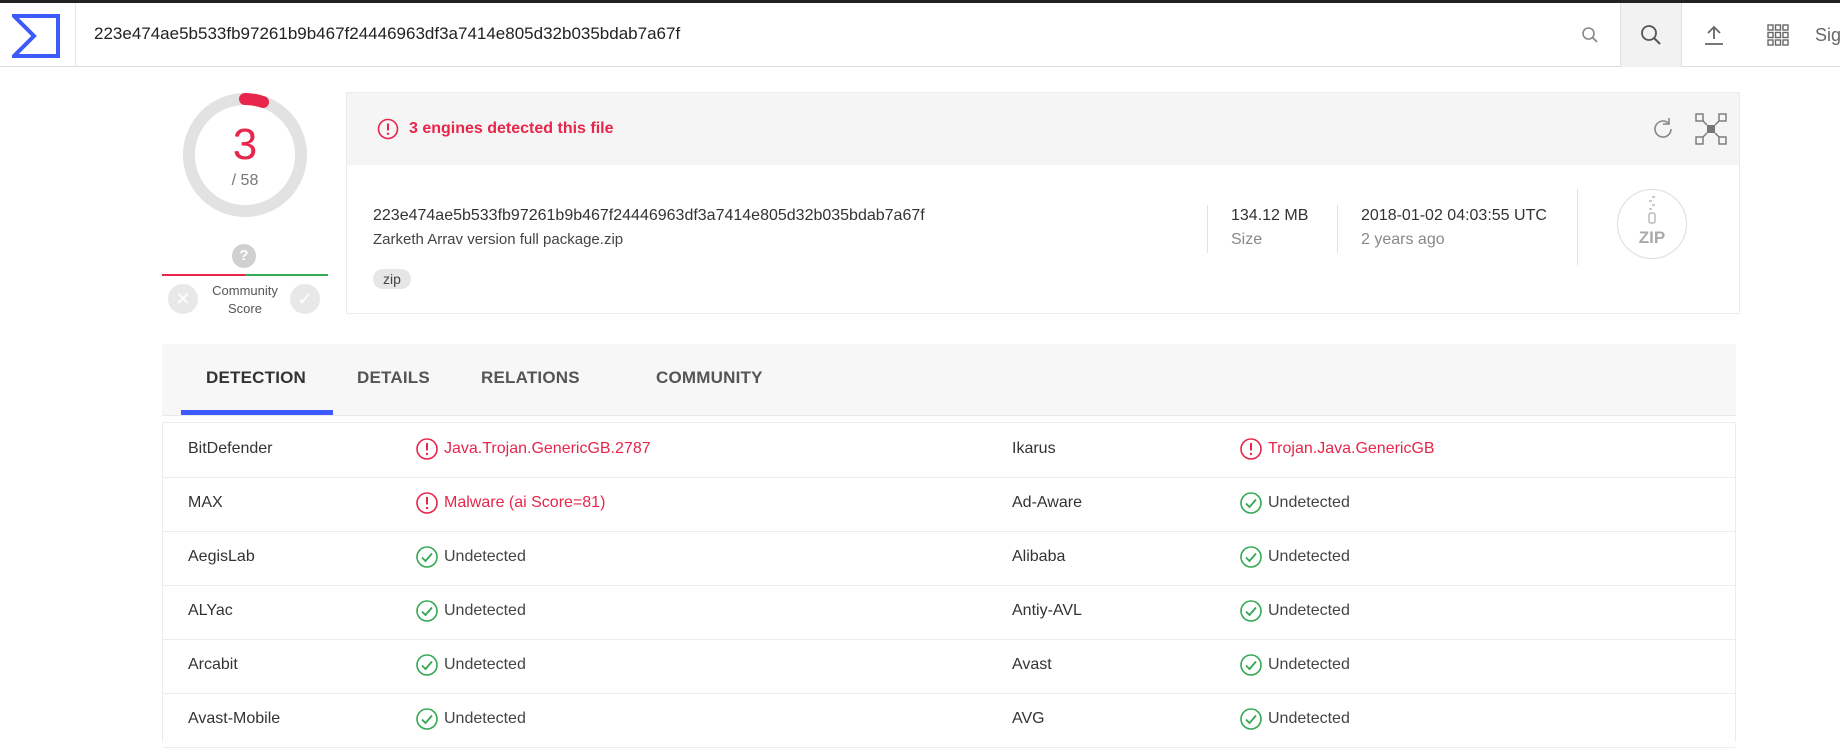 The width and height of the screenshot is (1840, 748). I want to click on engine-name: ALYac, so click(210, 610).